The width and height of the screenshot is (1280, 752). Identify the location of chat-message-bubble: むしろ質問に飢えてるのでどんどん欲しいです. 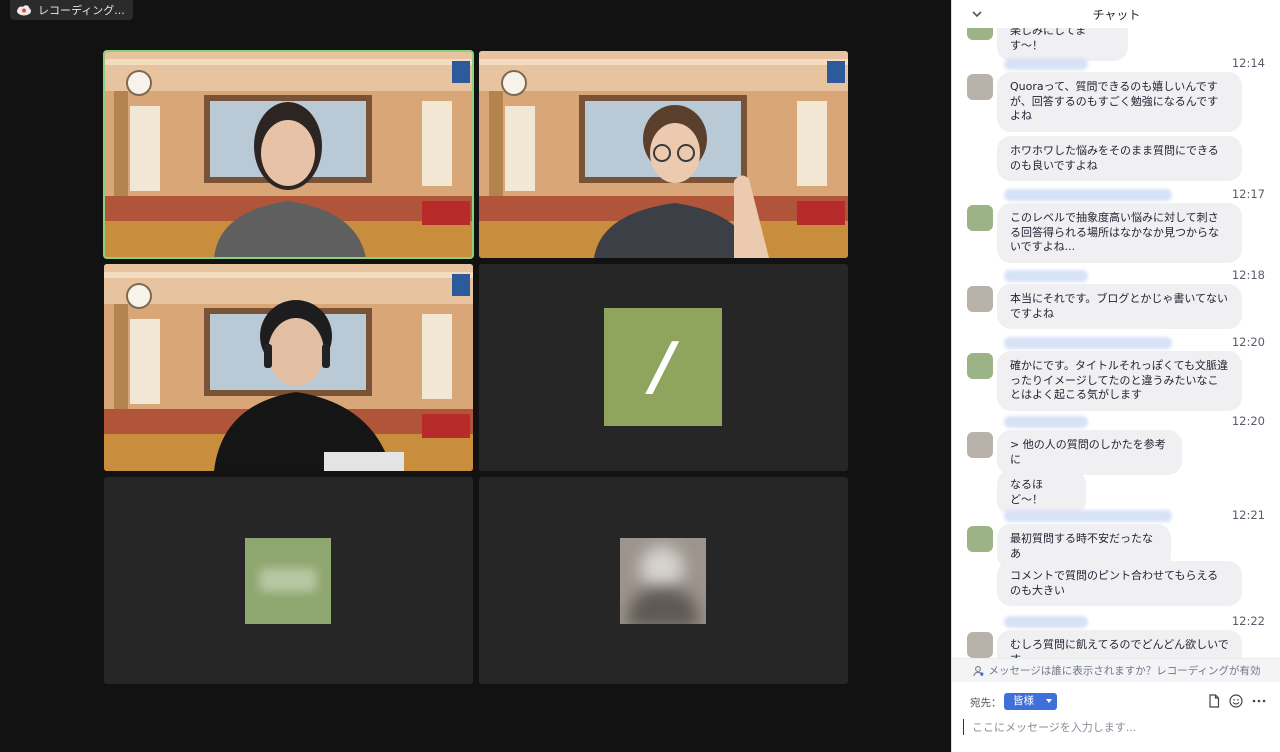
(1119, 644).